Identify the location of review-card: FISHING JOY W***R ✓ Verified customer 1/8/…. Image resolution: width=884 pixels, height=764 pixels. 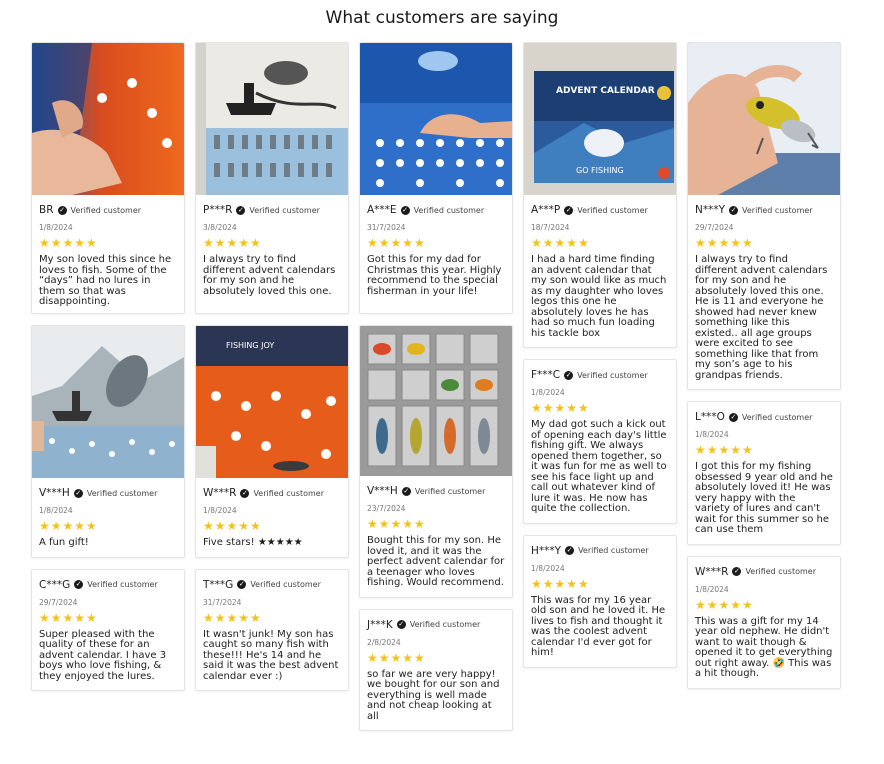
(272, 441).